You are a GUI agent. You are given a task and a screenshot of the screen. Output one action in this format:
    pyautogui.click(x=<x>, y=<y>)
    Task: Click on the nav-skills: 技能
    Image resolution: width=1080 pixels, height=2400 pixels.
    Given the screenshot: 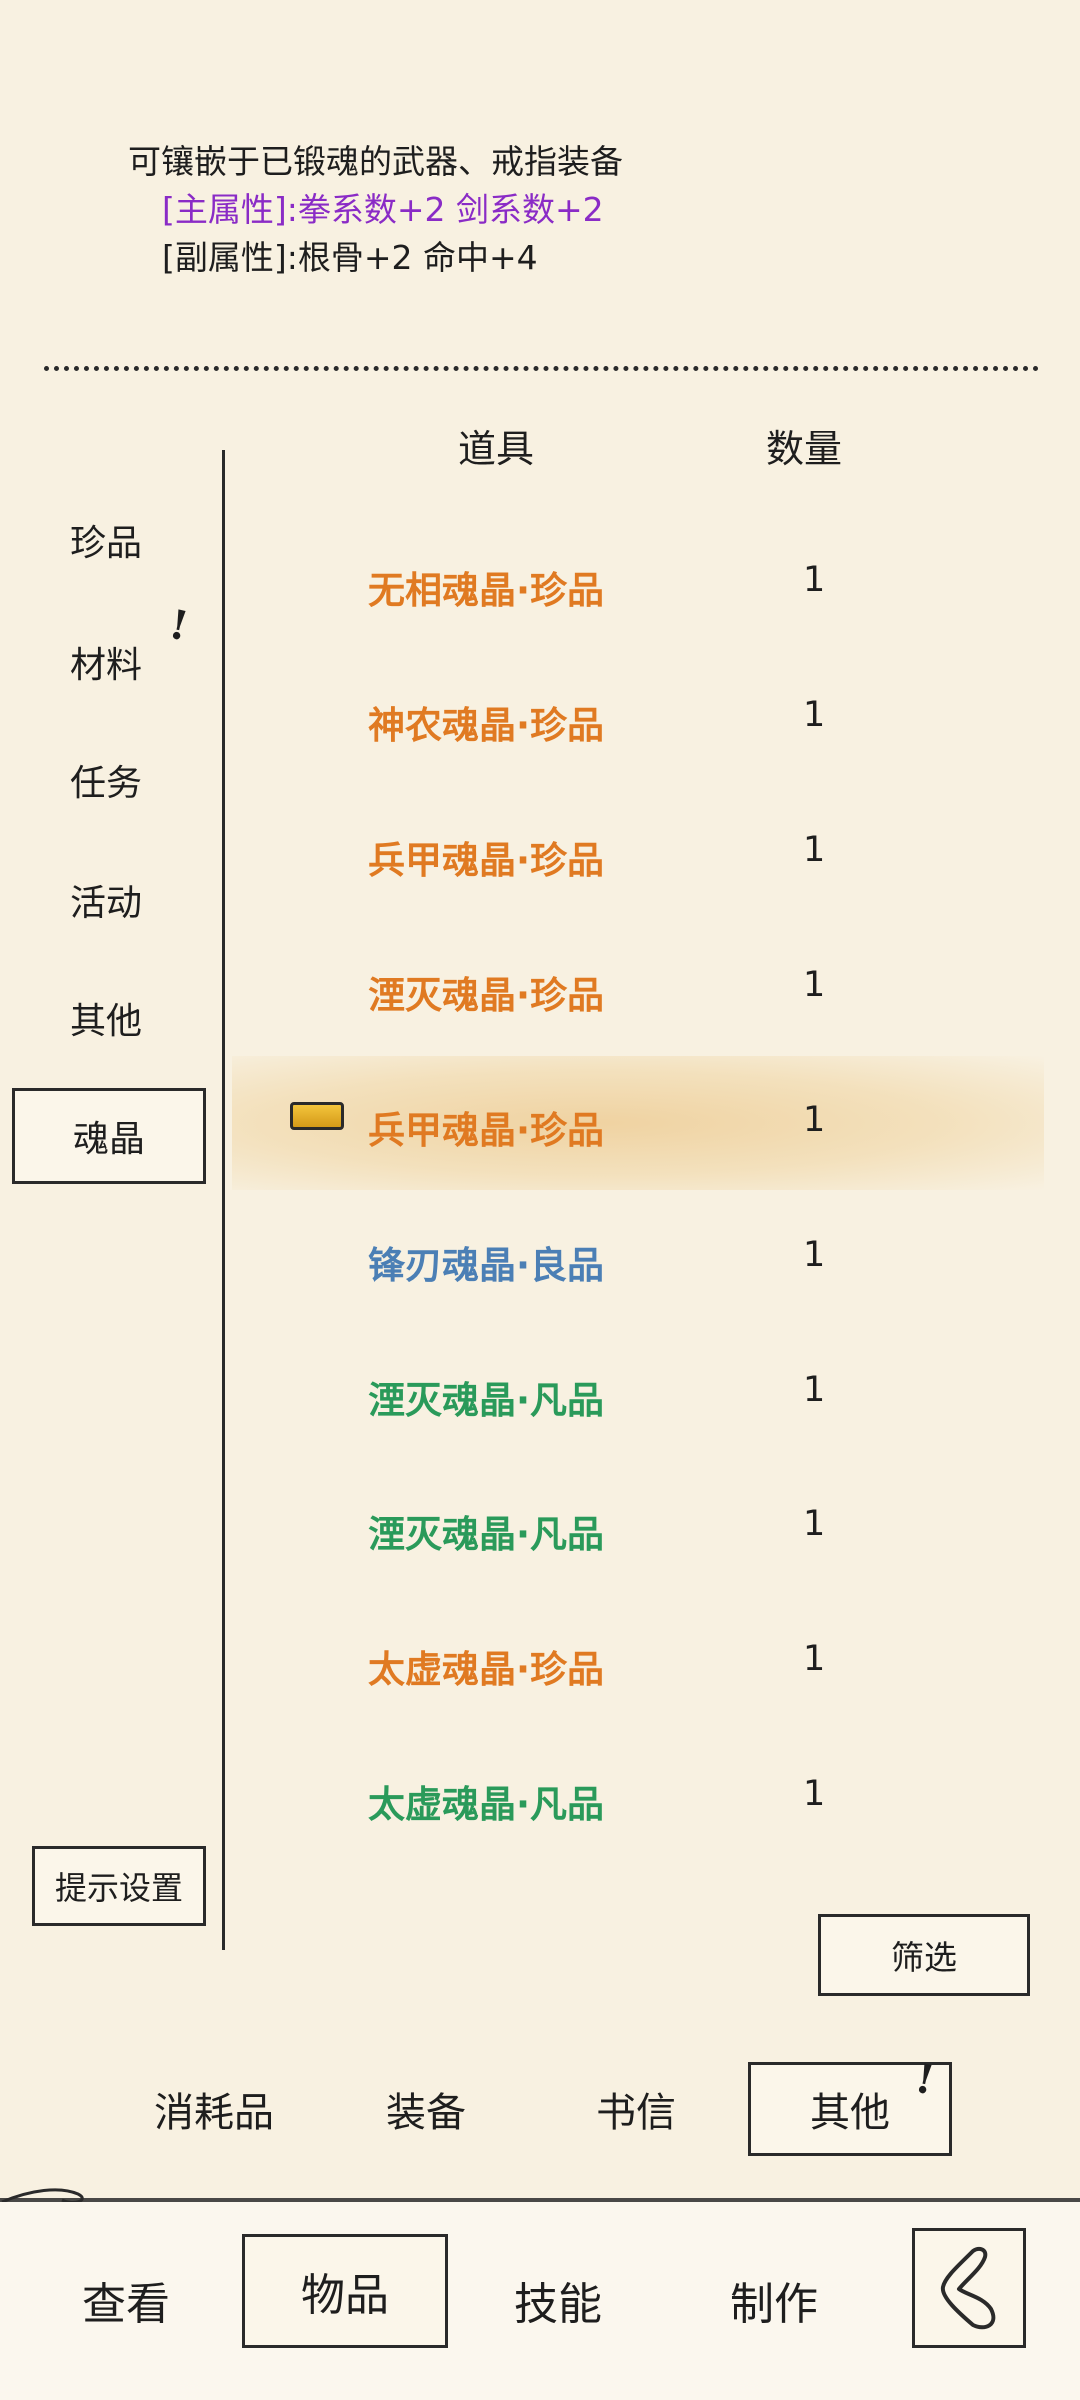 What is the action you would take?
    pyautogui.click(x=558, y=2300)
    